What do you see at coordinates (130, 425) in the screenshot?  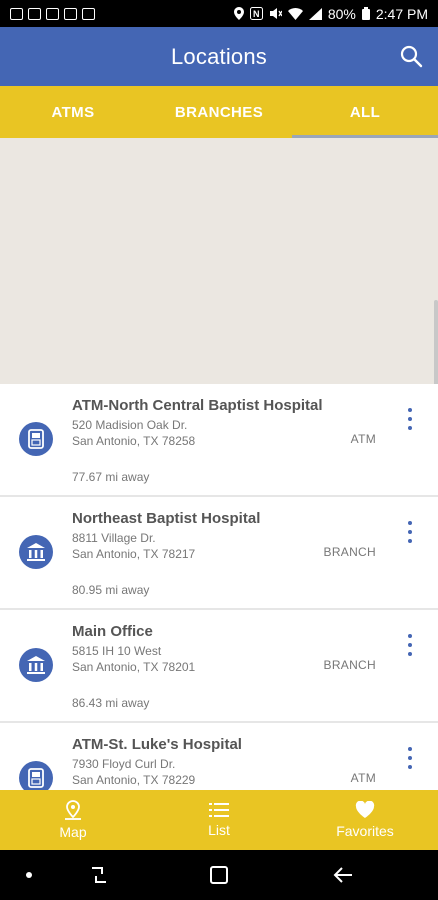 I see `location-address: 520 Madision Oak Dr.` at bounding box center [130, 425].